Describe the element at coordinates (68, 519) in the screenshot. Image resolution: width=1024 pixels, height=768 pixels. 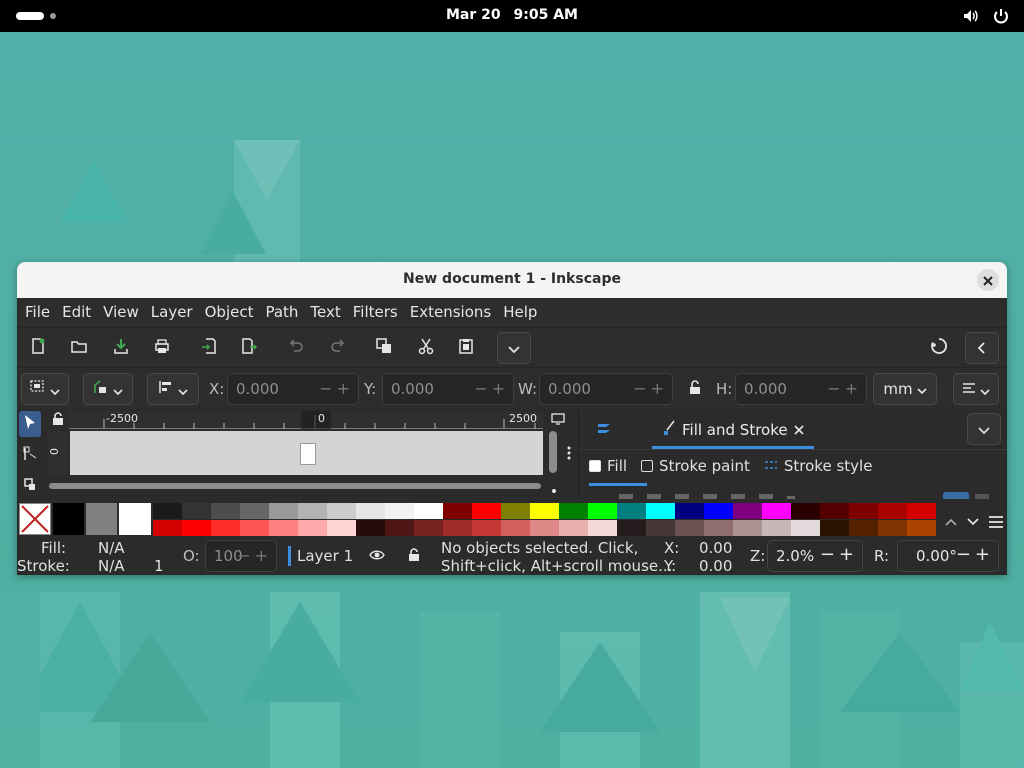
I see `swatch-black` at that location.